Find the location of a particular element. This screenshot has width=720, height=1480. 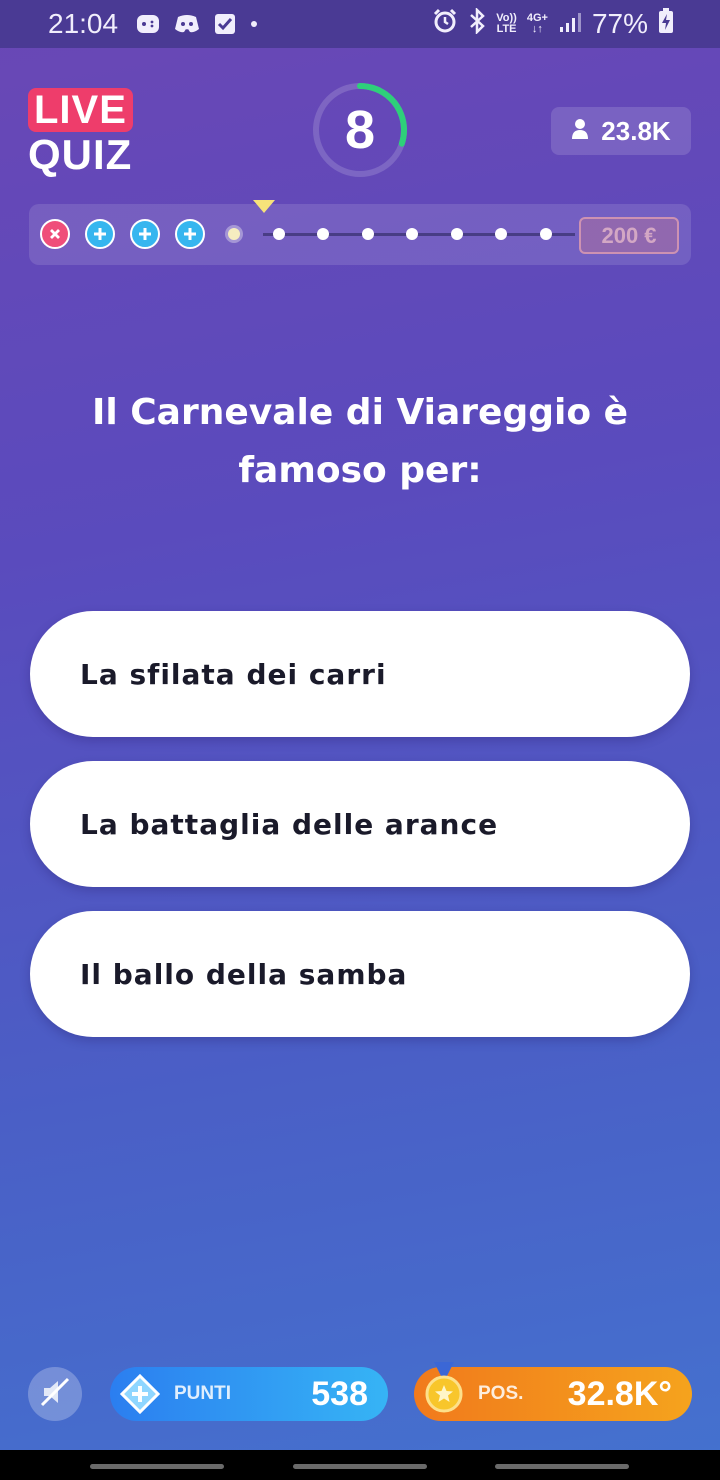

live-quiz-logo: LIVE QUIZ is located at coordinates (84, 133).